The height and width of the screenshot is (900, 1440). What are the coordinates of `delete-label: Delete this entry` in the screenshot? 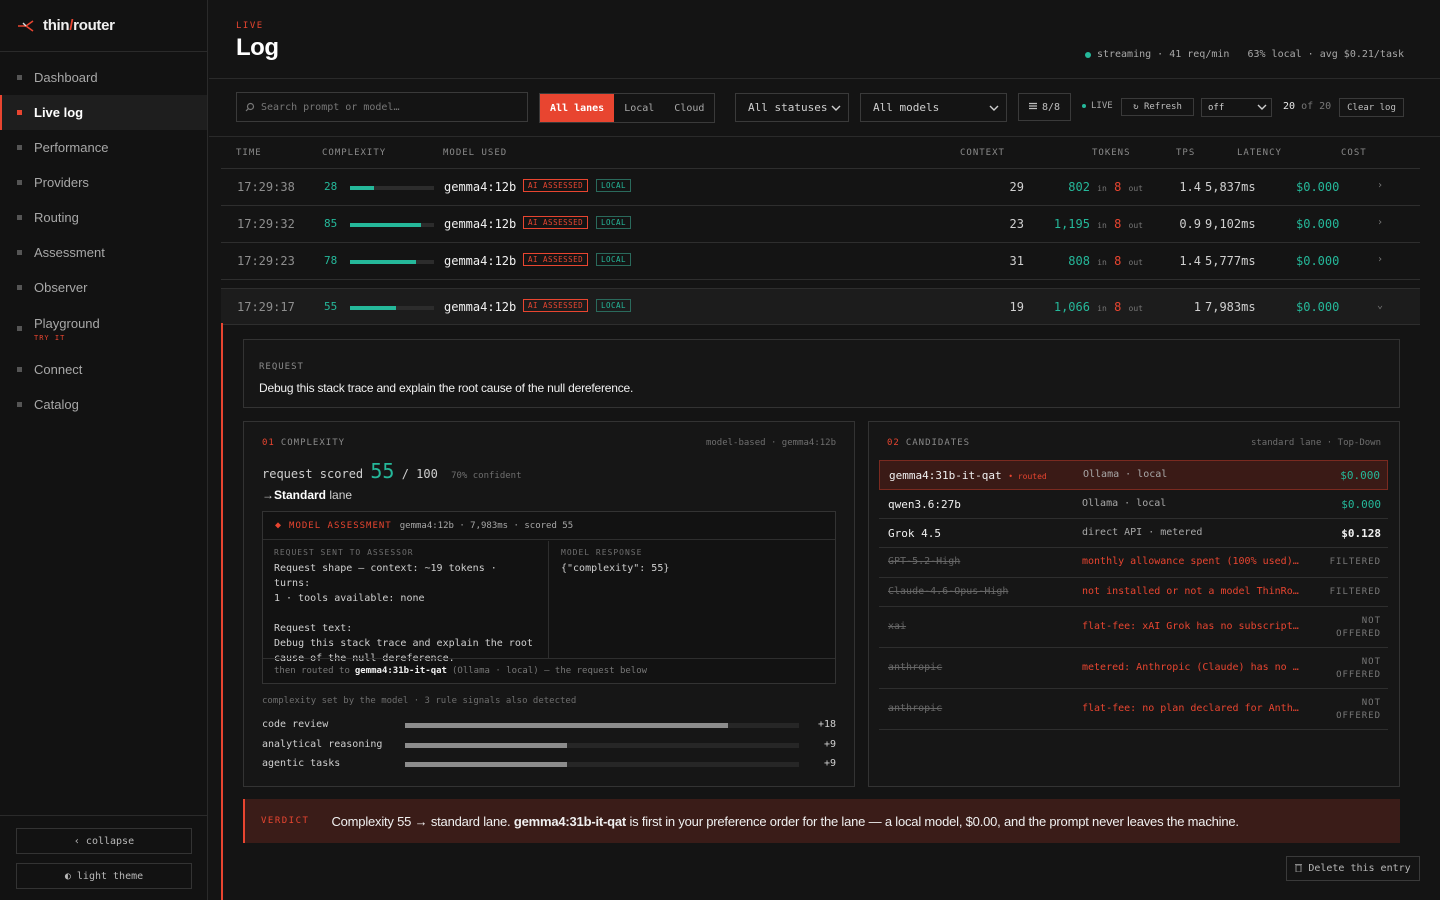 It's located at (1359, 868).